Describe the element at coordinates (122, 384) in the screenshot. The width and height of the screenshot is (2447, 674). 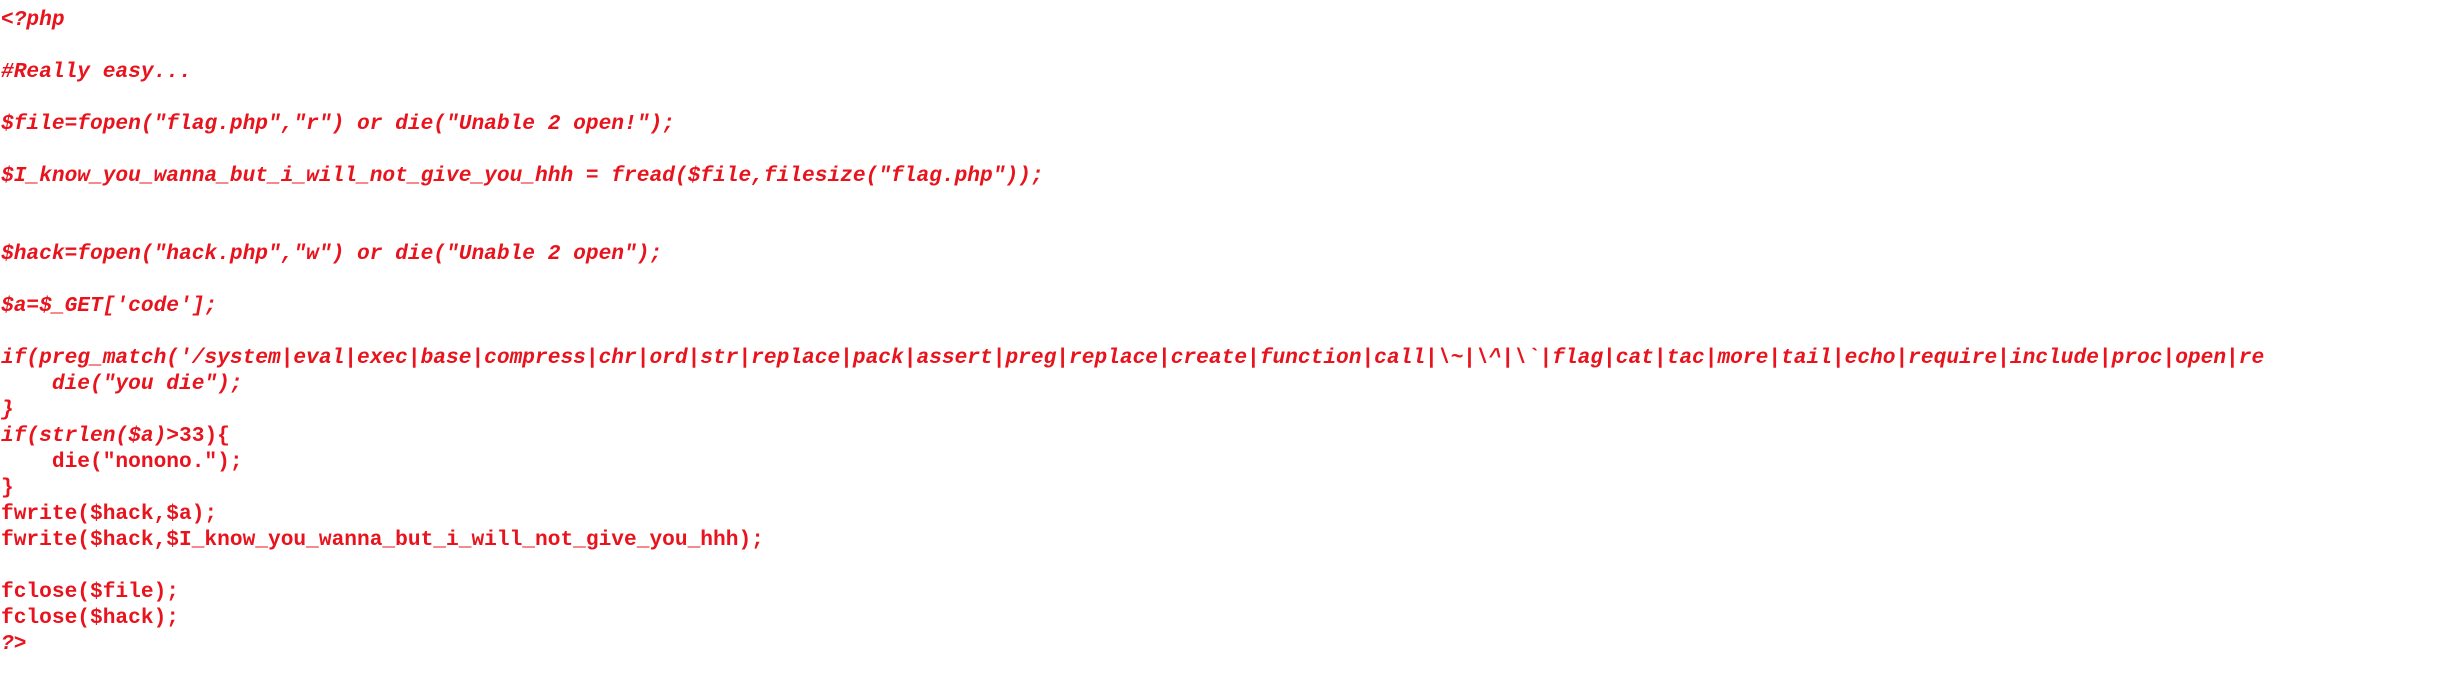
I see `code-line: die("you die");` at that location.